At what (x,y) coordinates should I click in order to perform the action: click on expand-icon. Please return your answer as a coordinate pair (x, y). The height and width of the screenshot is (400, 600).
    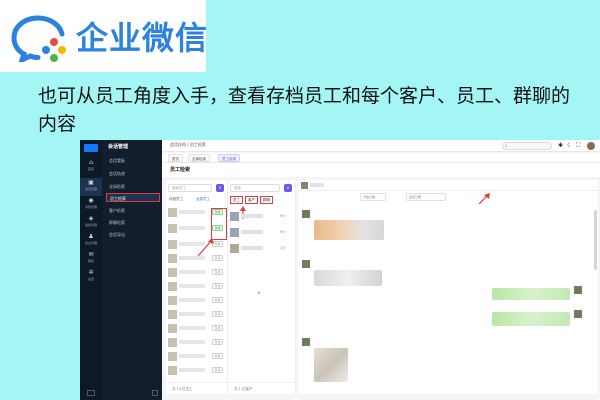
    Looking at the image, I should click on (155, 393).